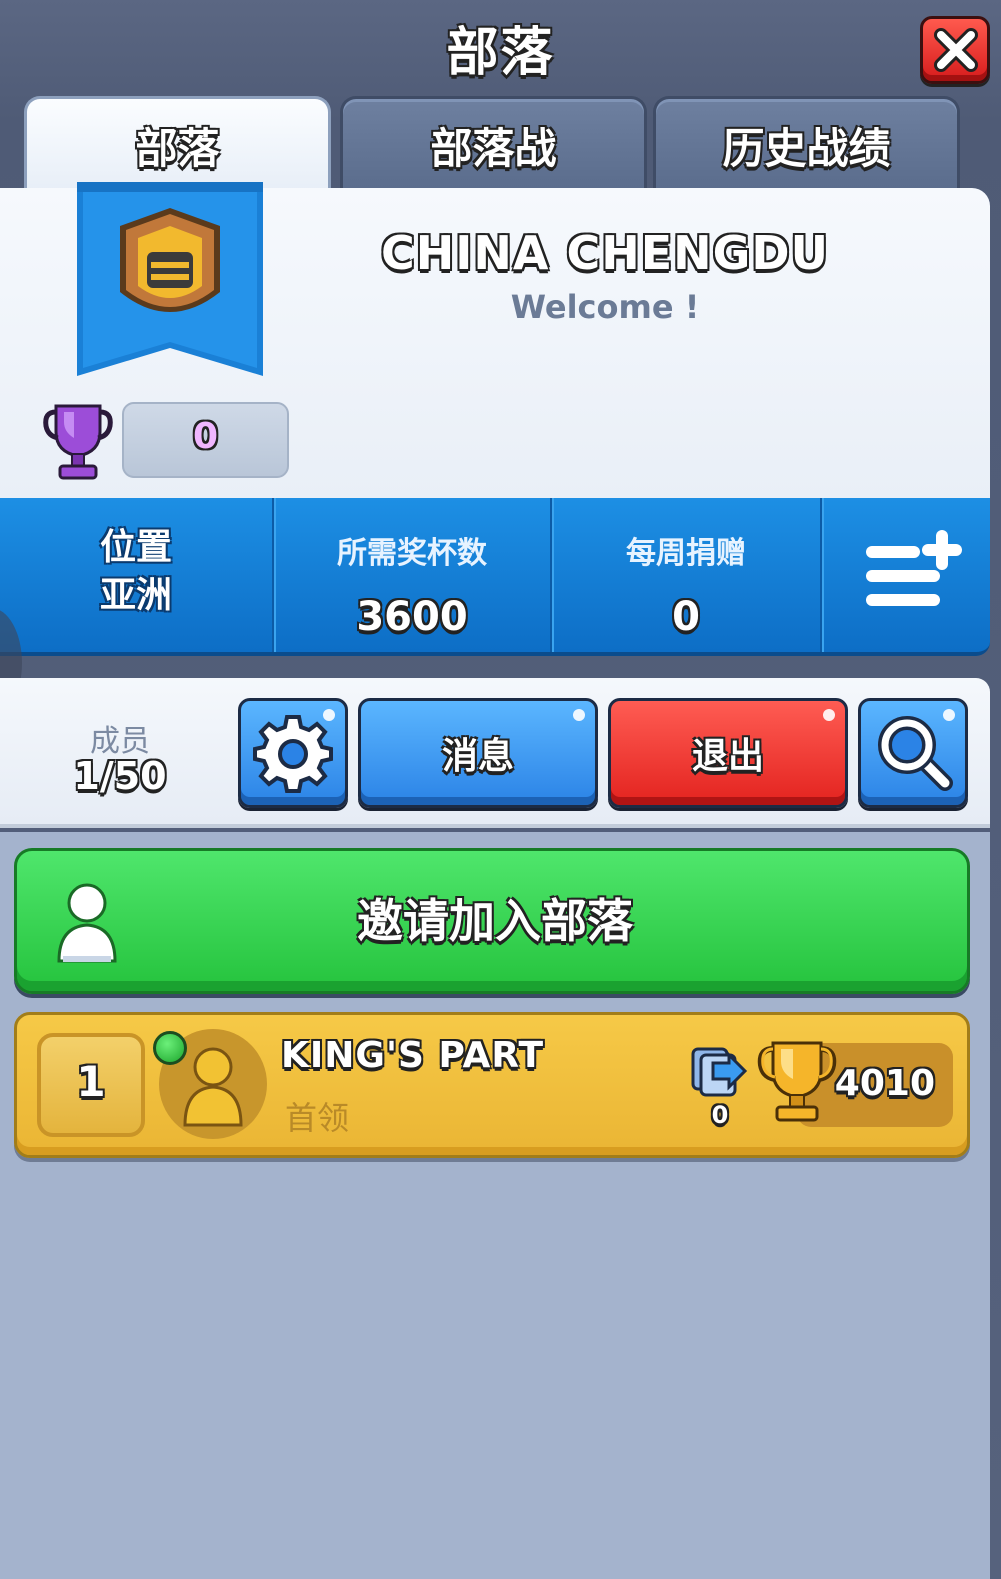  What do you see at coordinates (727, 756) in the screenshot?
I see `leave-button-label: 退出` at bounding box center [727, 756].